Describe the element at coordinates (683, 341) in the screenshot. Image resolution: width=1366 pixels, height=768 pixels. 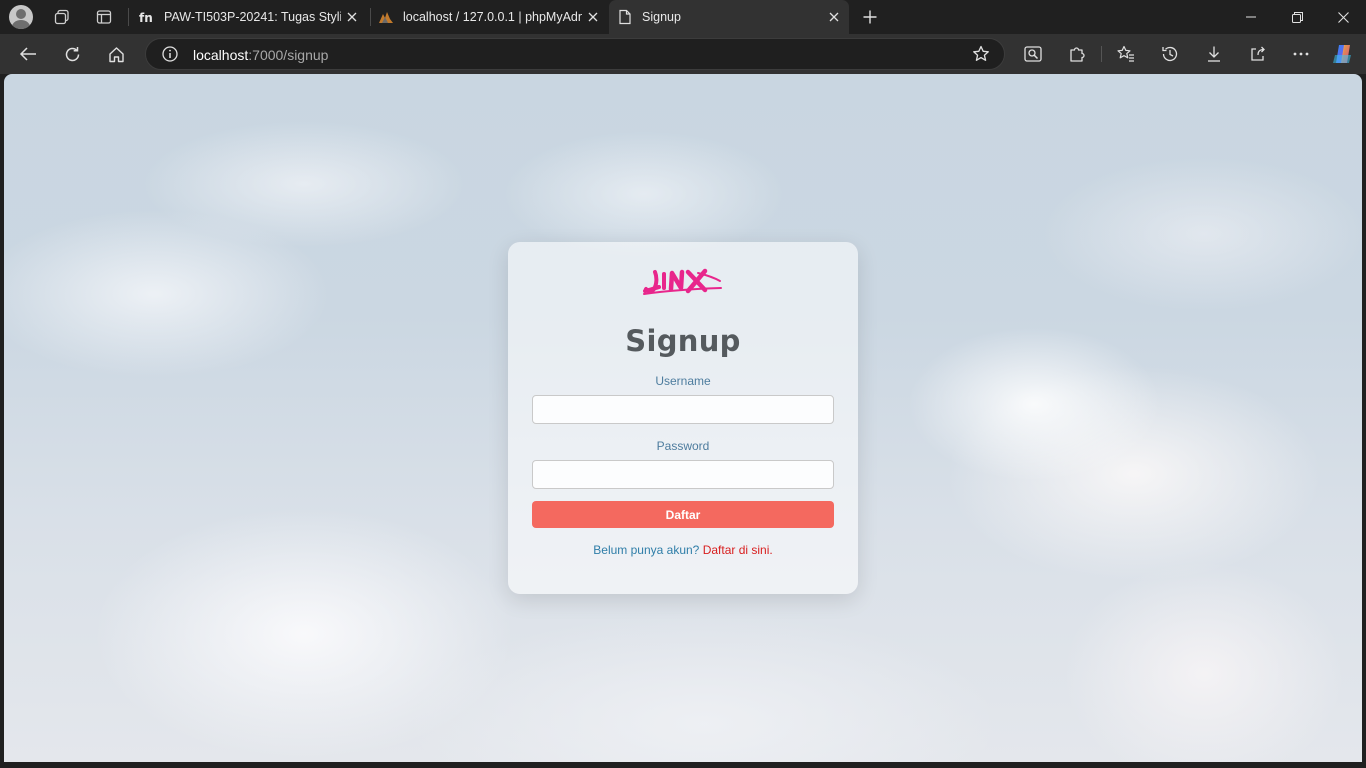
I see `page-title: Signup` at that location.